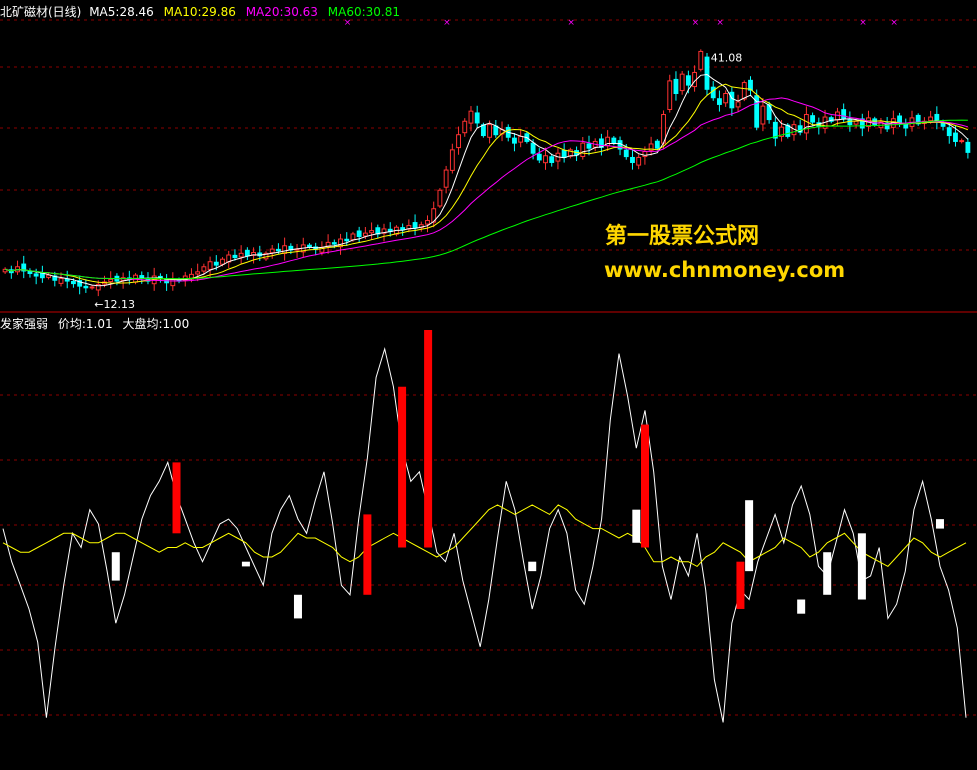 The image size is (977, 770). What do you see at coordinates (863, 23) in the screenshot?
I see `signal-marker-5: ×` at bounding box center [863, 23].